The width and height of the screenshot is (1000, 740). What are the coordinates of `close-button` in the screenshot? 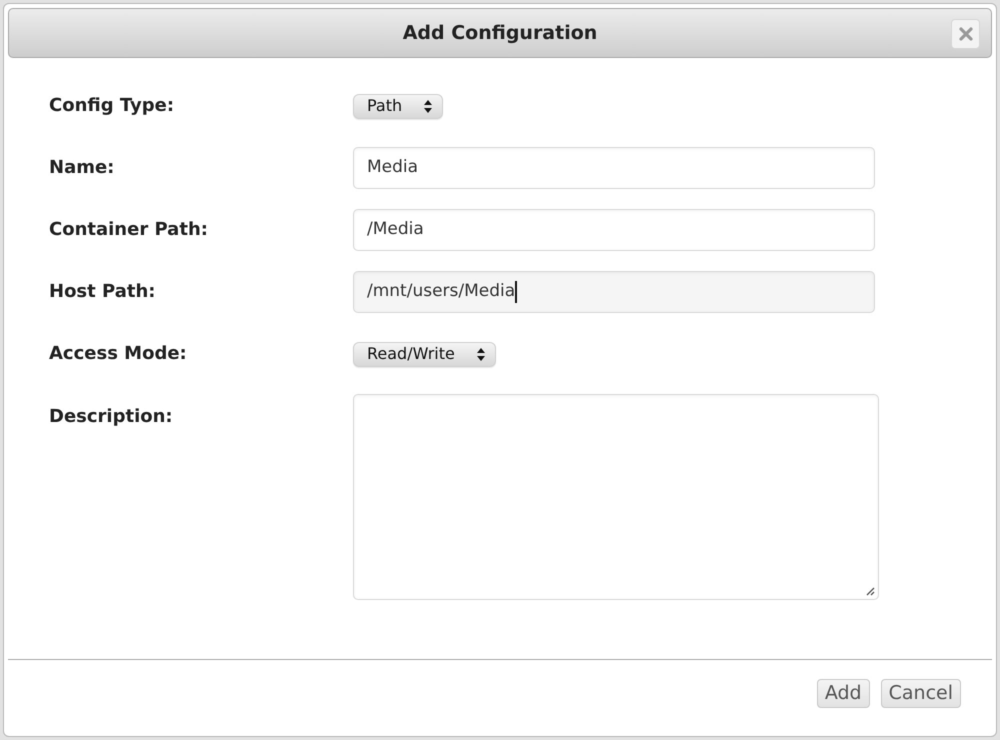 It's located at (965, 34).